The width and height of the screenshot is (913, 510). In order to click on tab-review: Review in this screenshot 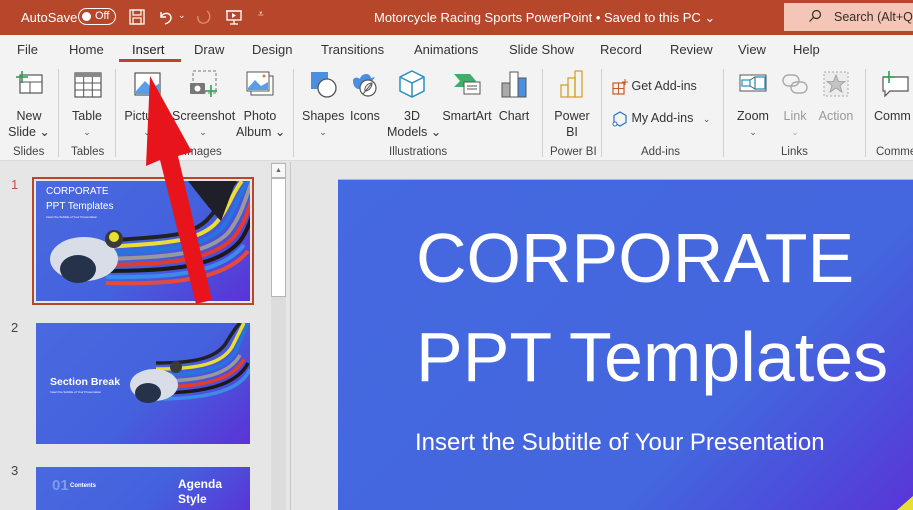, I will do `click(691, 49)`.